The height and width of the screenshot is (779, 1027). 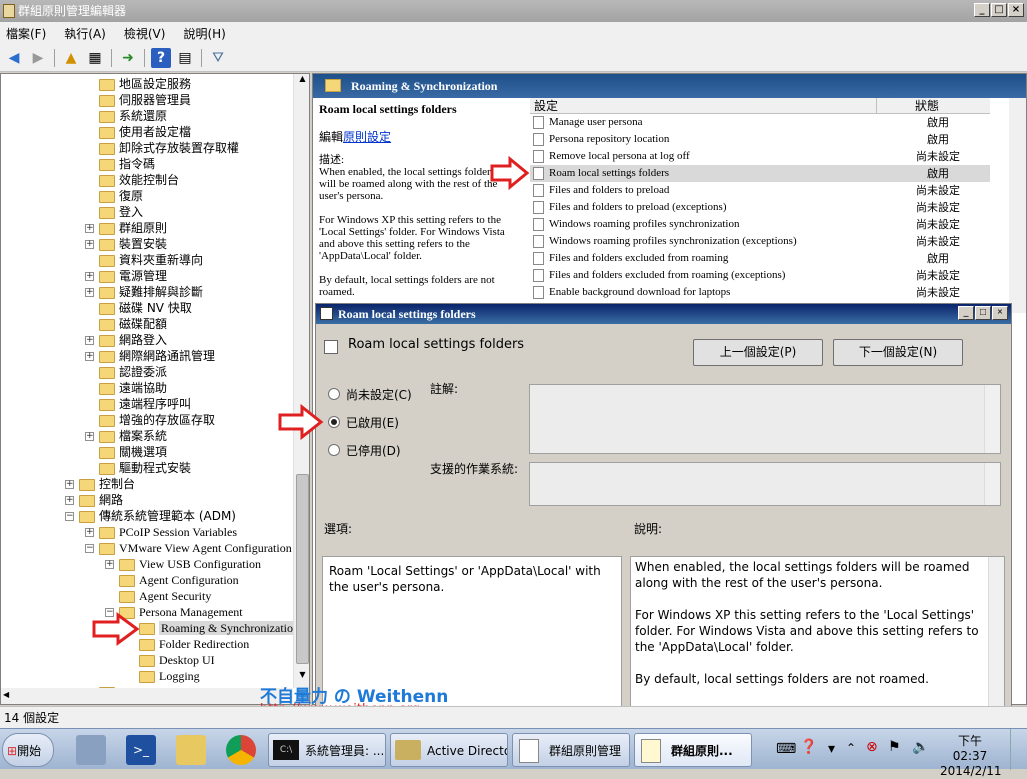 I want to click on tree-item: + 網際網路通訊管理, so click(x=150, y=356).